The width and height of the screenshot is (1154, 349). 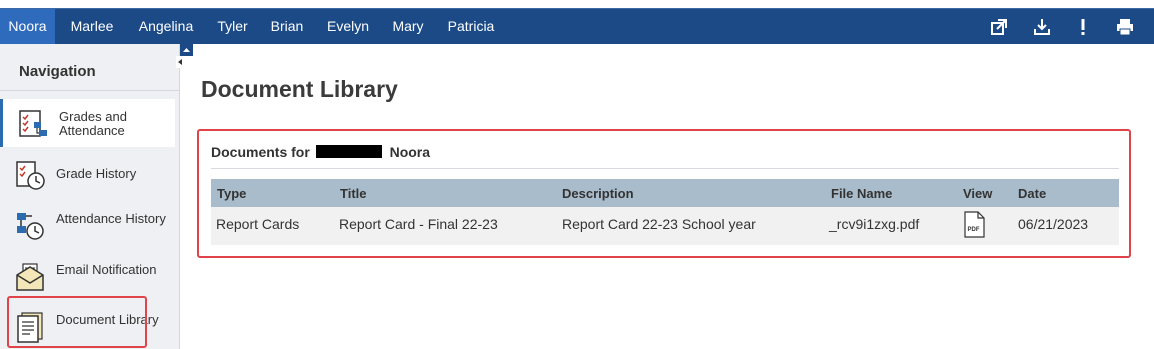 I want to click on student-tab-noora: Noora, so click(x=27, y=26).